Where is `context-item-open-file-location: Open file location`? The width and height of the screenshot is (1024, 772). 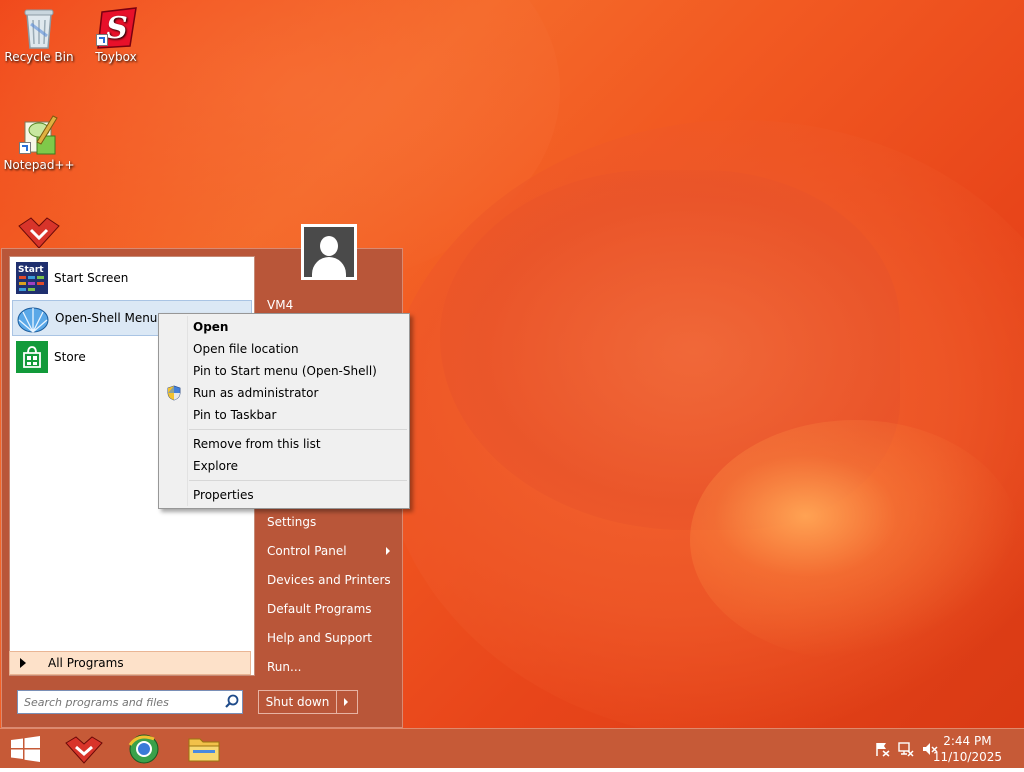
context-item-open-file-location: Open file location is located at coordinates (284, 349).